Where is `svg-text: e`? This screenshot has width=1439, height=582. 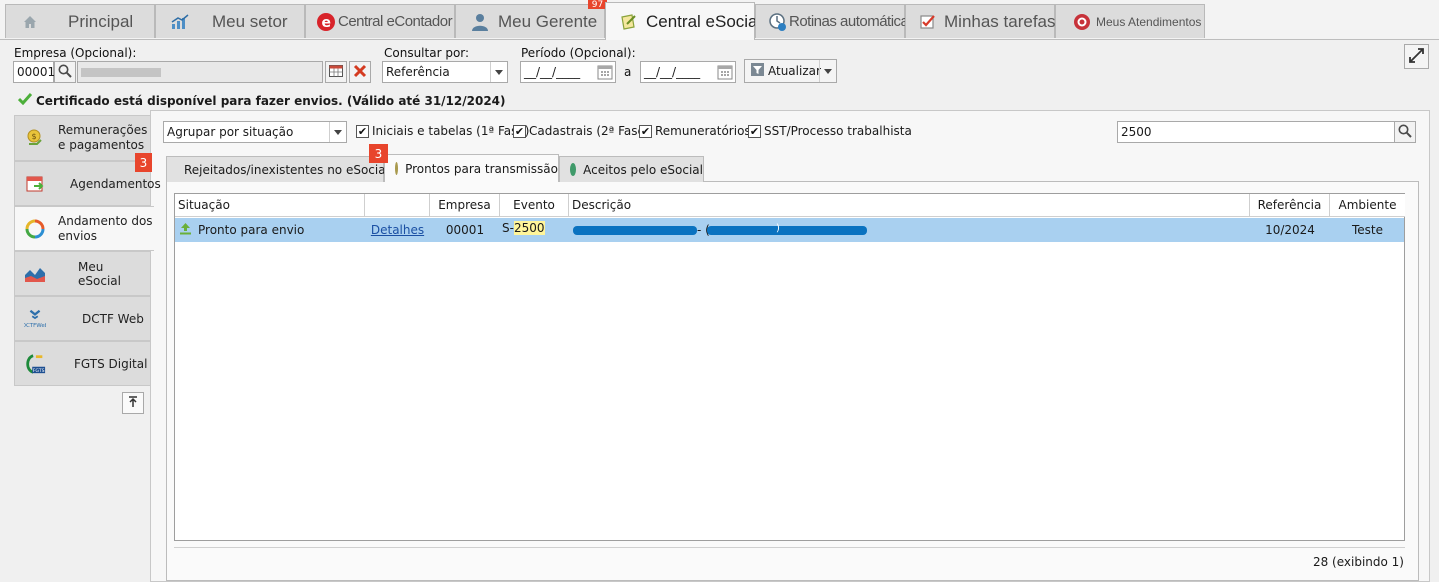
svg-text: e is located at coordinates (326, 23).